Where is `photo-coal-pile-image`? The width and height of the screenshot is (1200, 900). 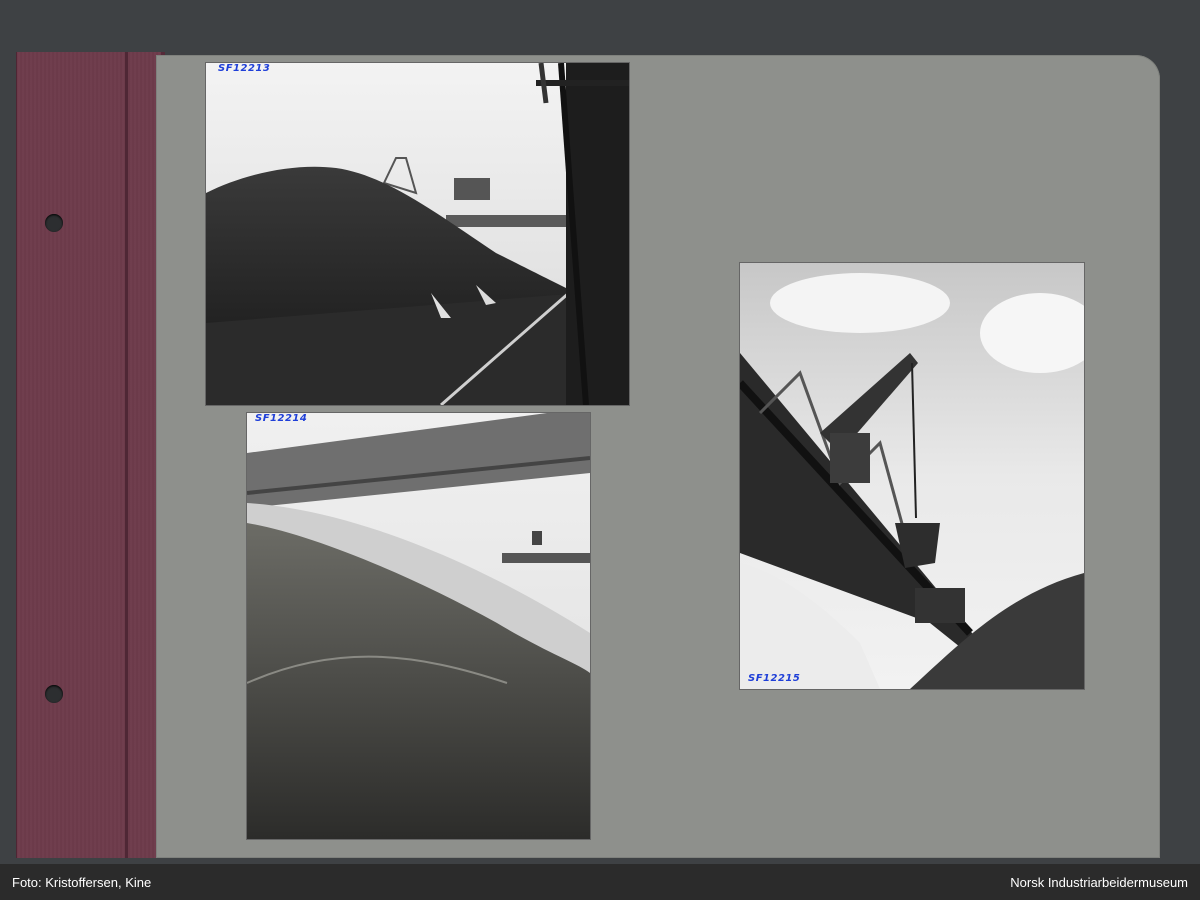 photo-coal-pile-image is located at coordinates (417, 234).